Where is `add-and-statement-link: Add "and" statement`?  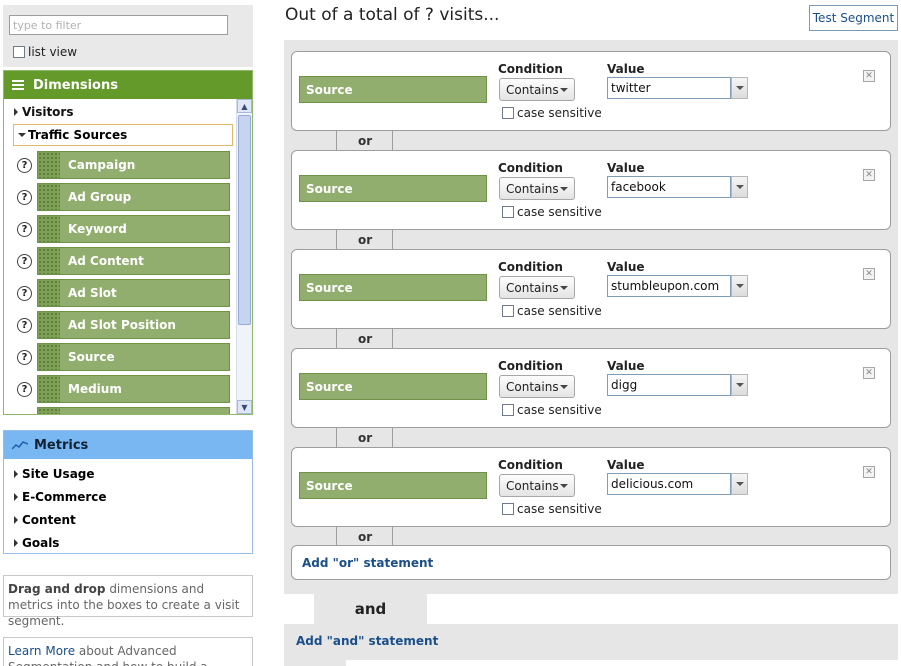
add-and-statement-link: Add "and" statement is located at coordinates (367, 641).